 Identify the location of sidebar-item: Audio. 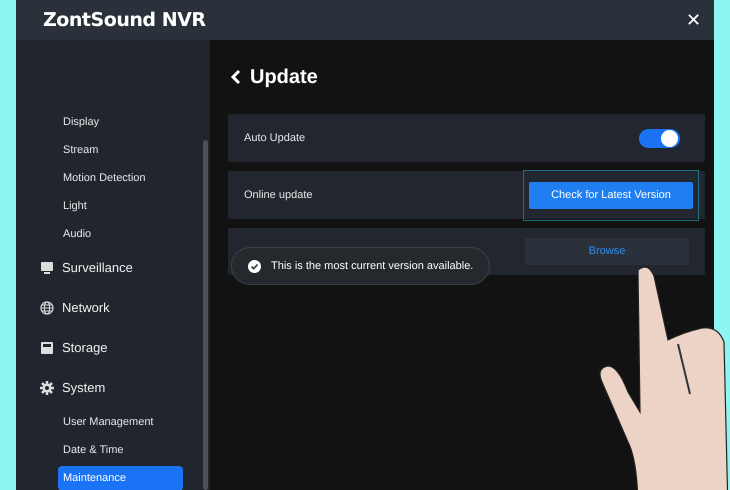
(120, 234).